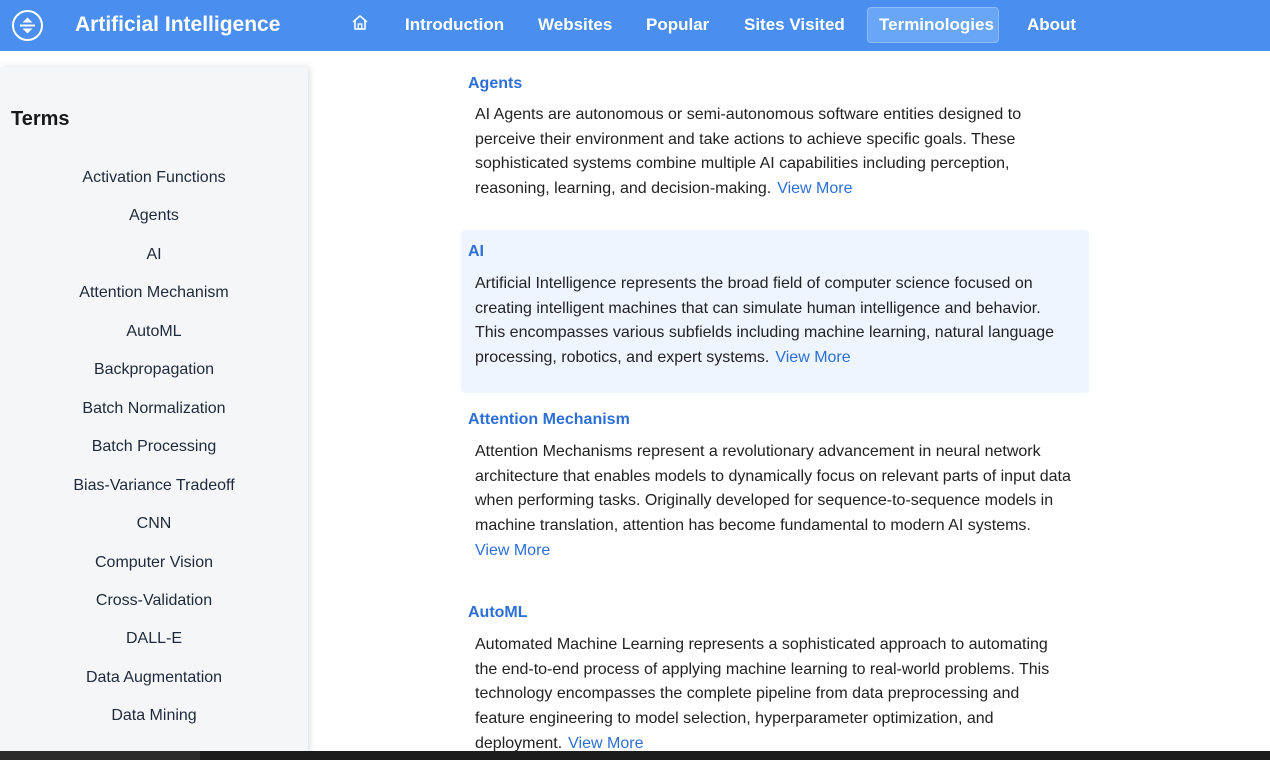 The image size is (1270, 760). Describe the element at coordinates (677, 25) in the screenshot. I see `nav-popular: Popular` at that location.